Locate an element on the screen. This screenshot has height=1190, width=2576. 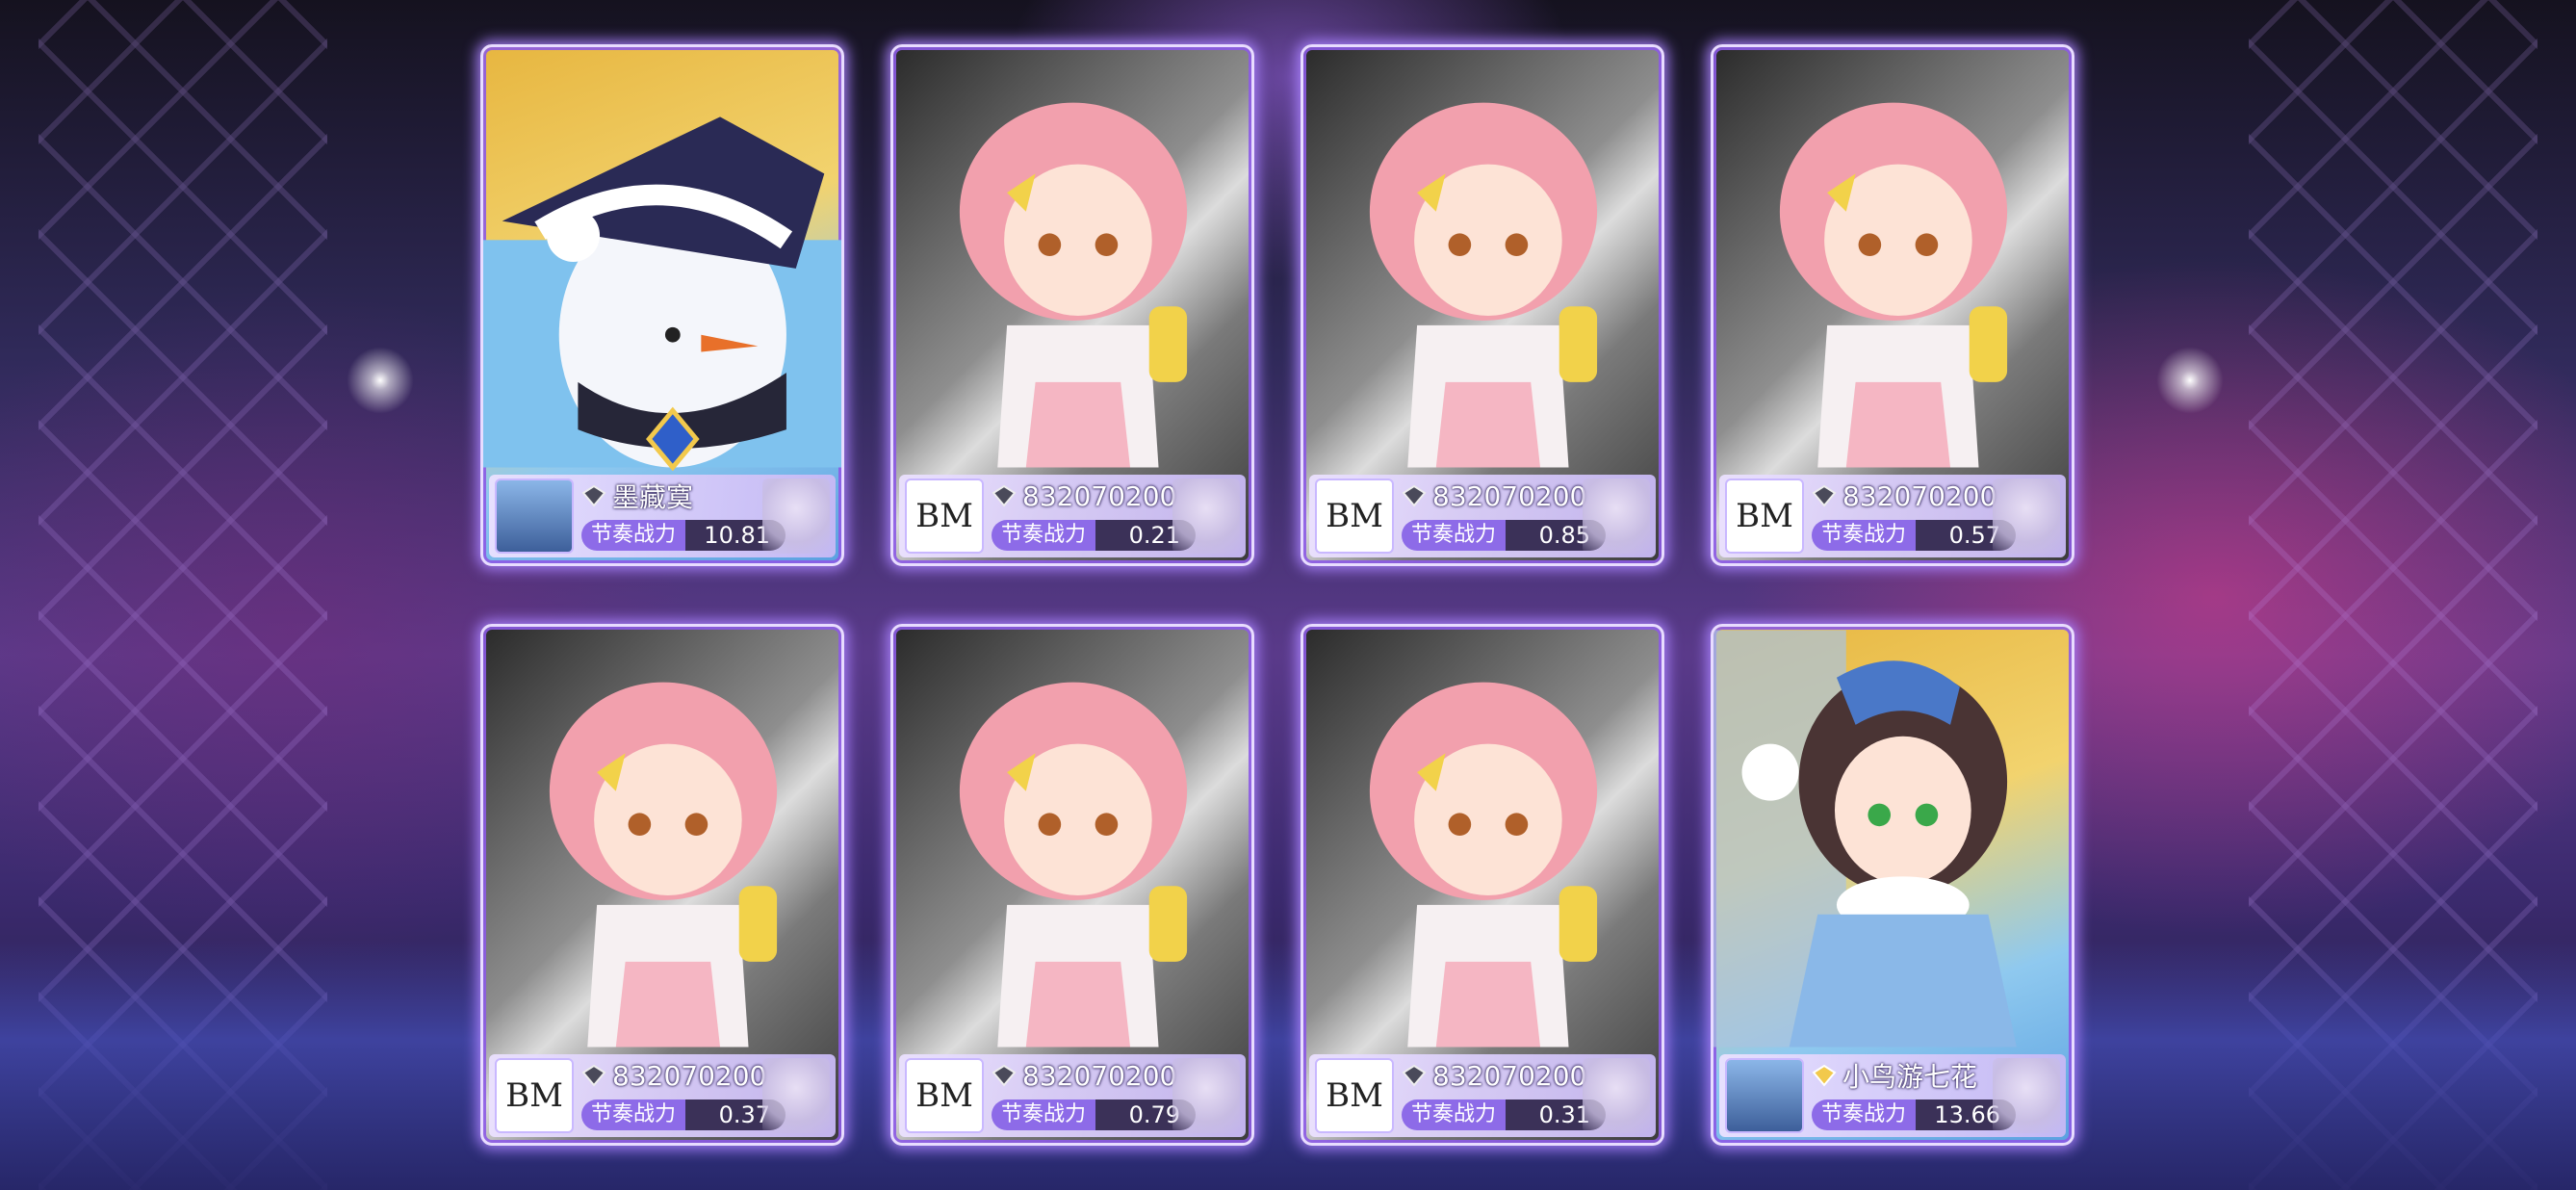
player-card: 墨藏寞 节奏战力 10.81 is located at coordinates (662, 305).